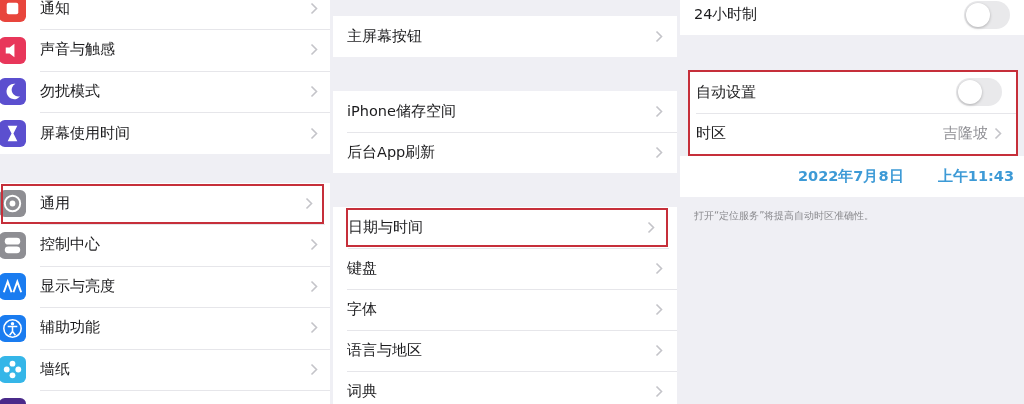 This screenshot has width=1024, height=404. I want to click on row-label: 后台App刷新, so click(391, 152).